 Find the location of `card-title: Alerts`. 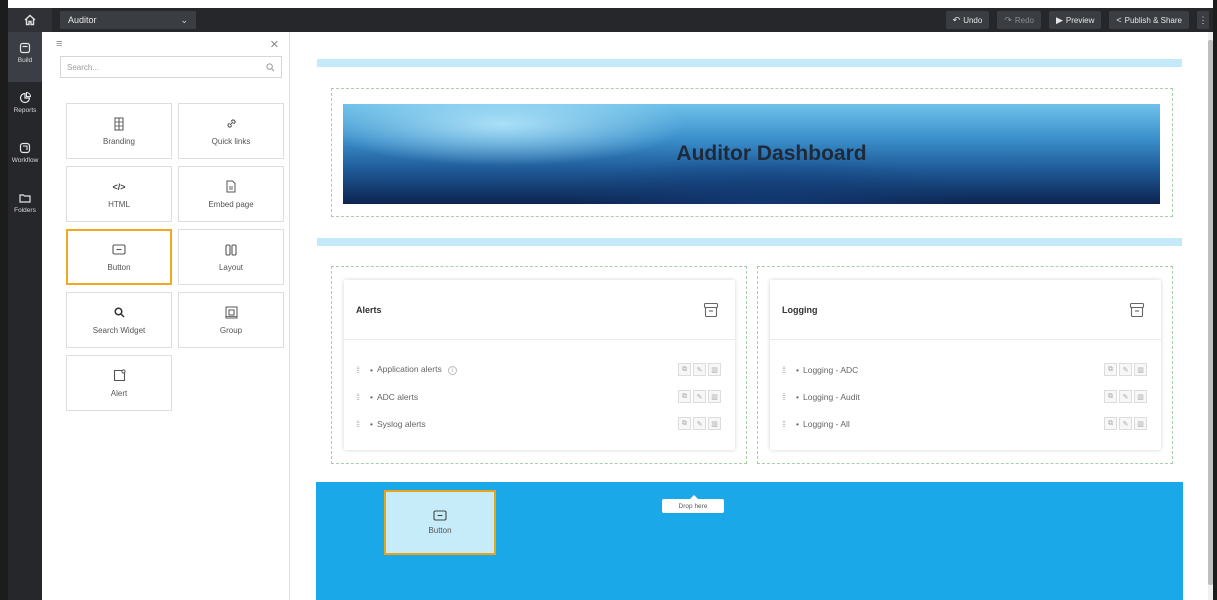

card-title: Alerts is located at coordinates (369, 309).